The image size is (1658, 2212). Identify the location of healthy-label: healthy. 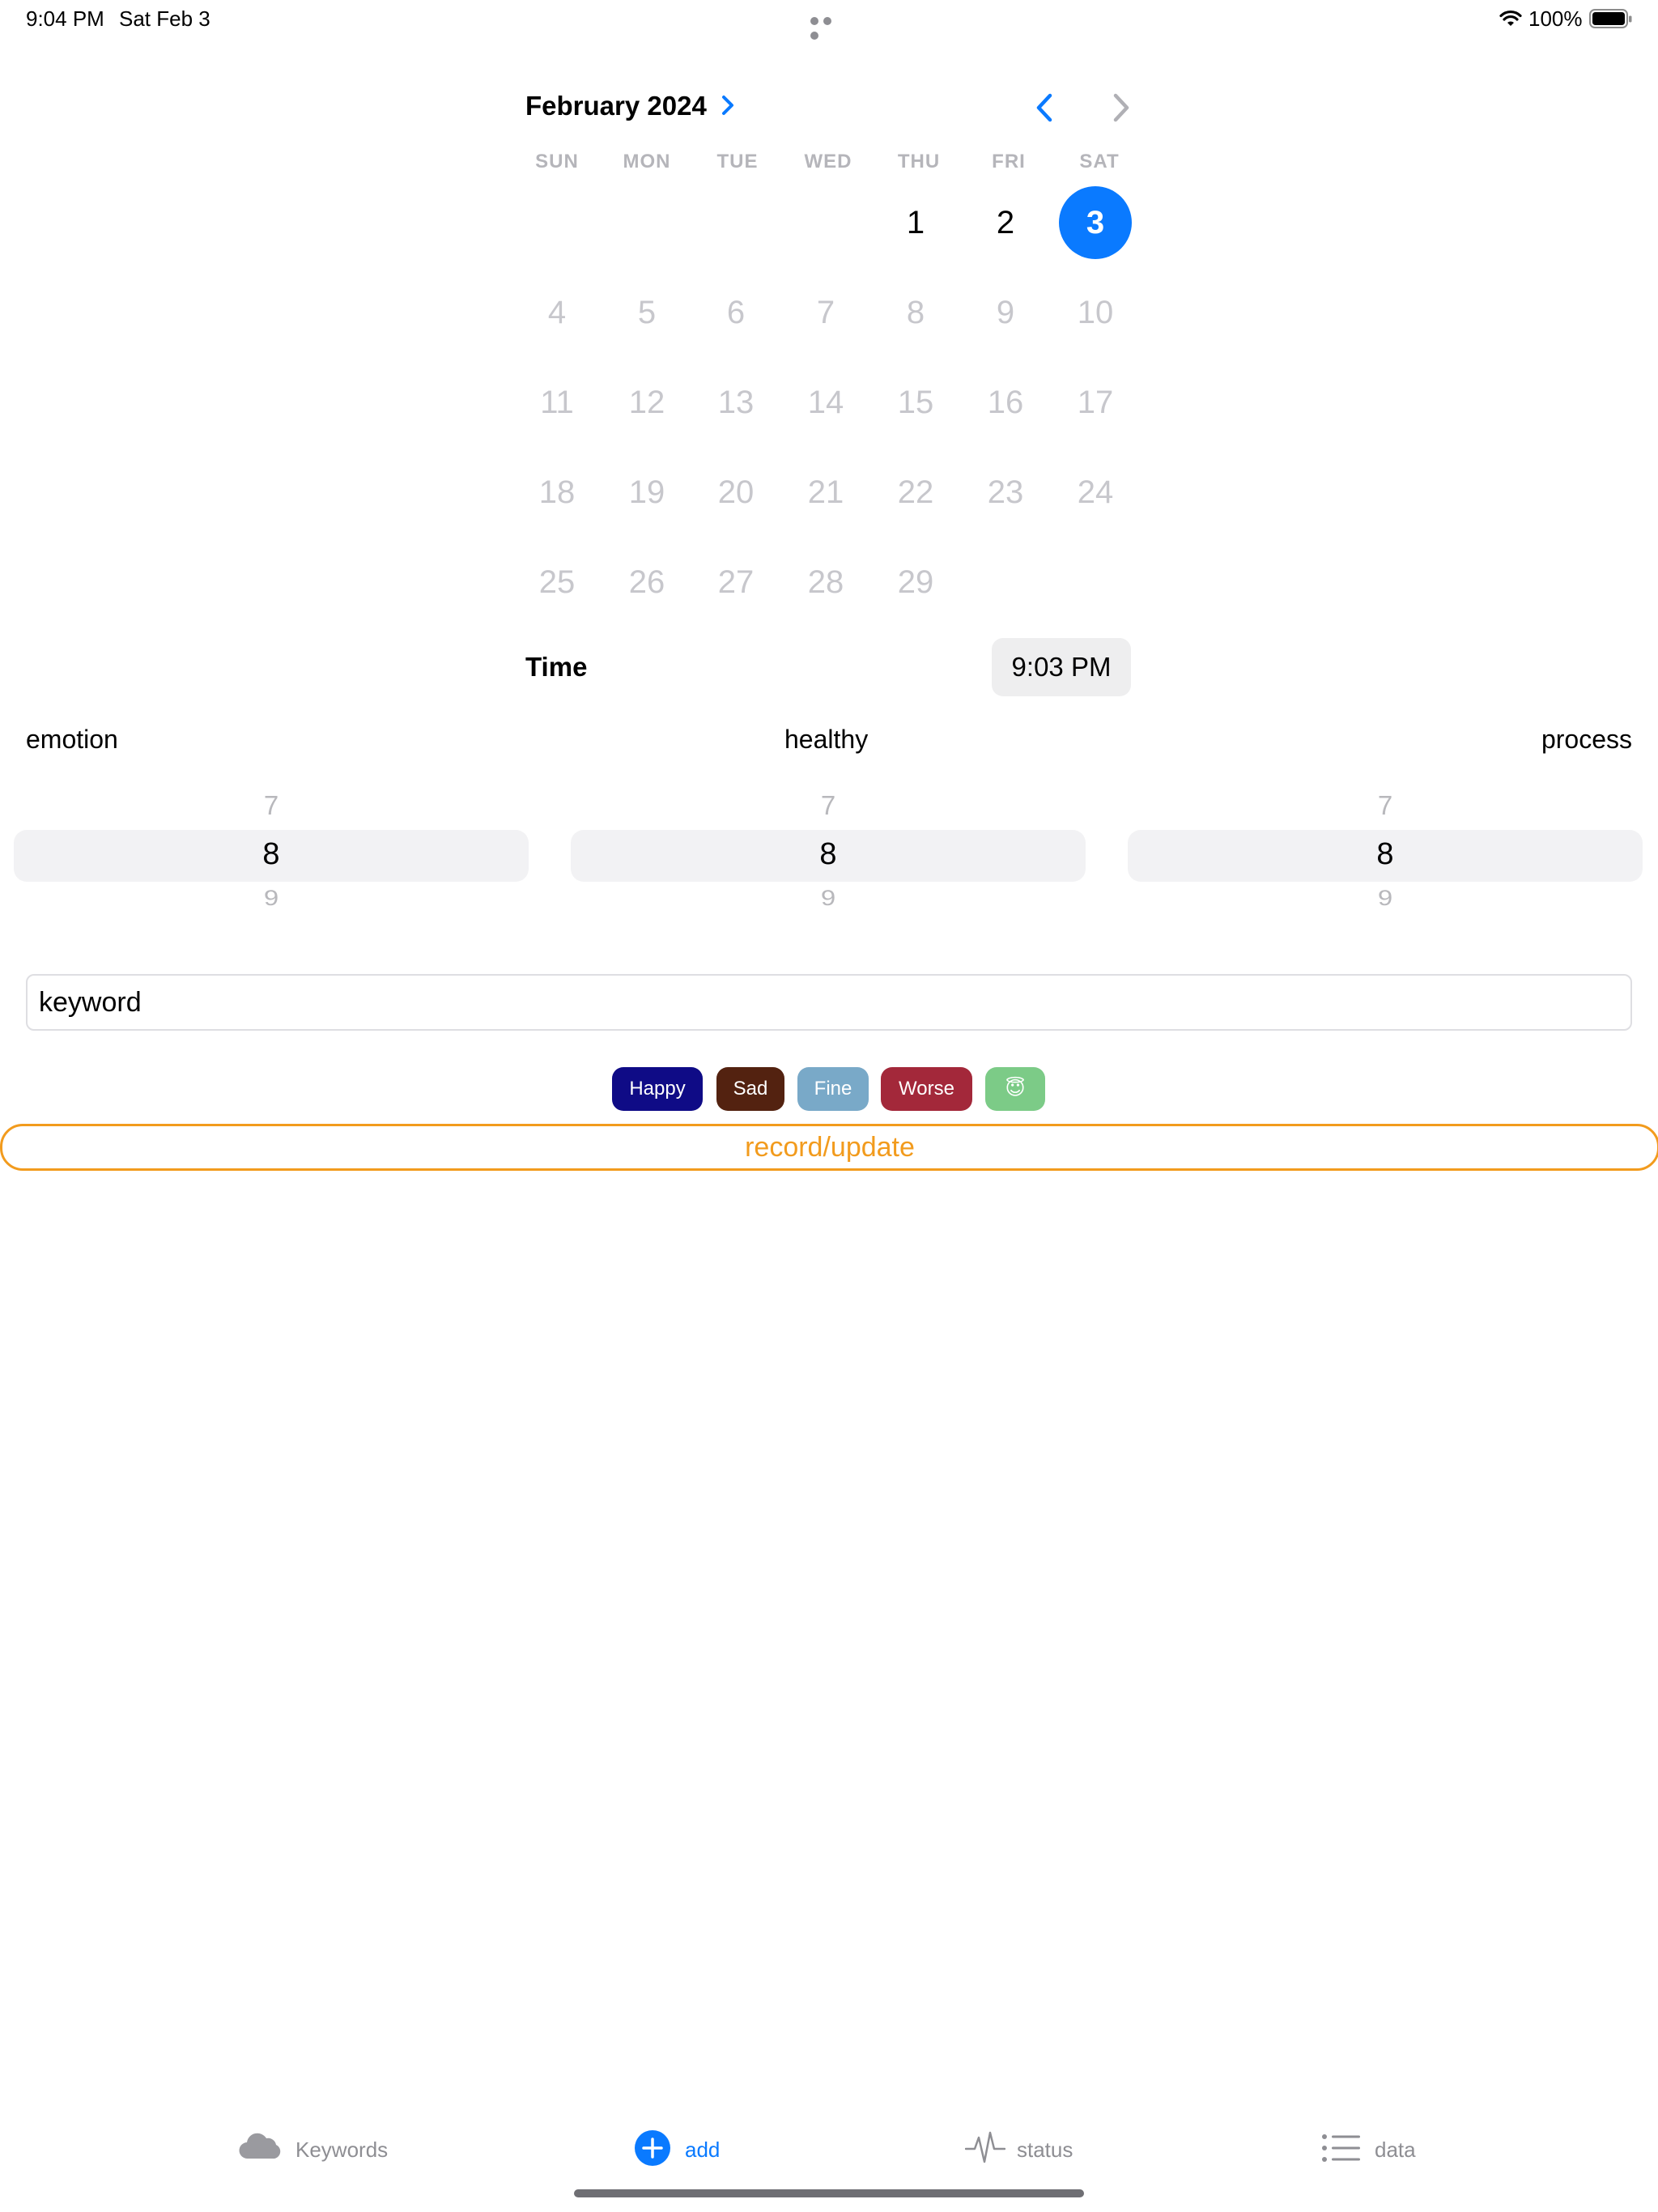
(826, 740).